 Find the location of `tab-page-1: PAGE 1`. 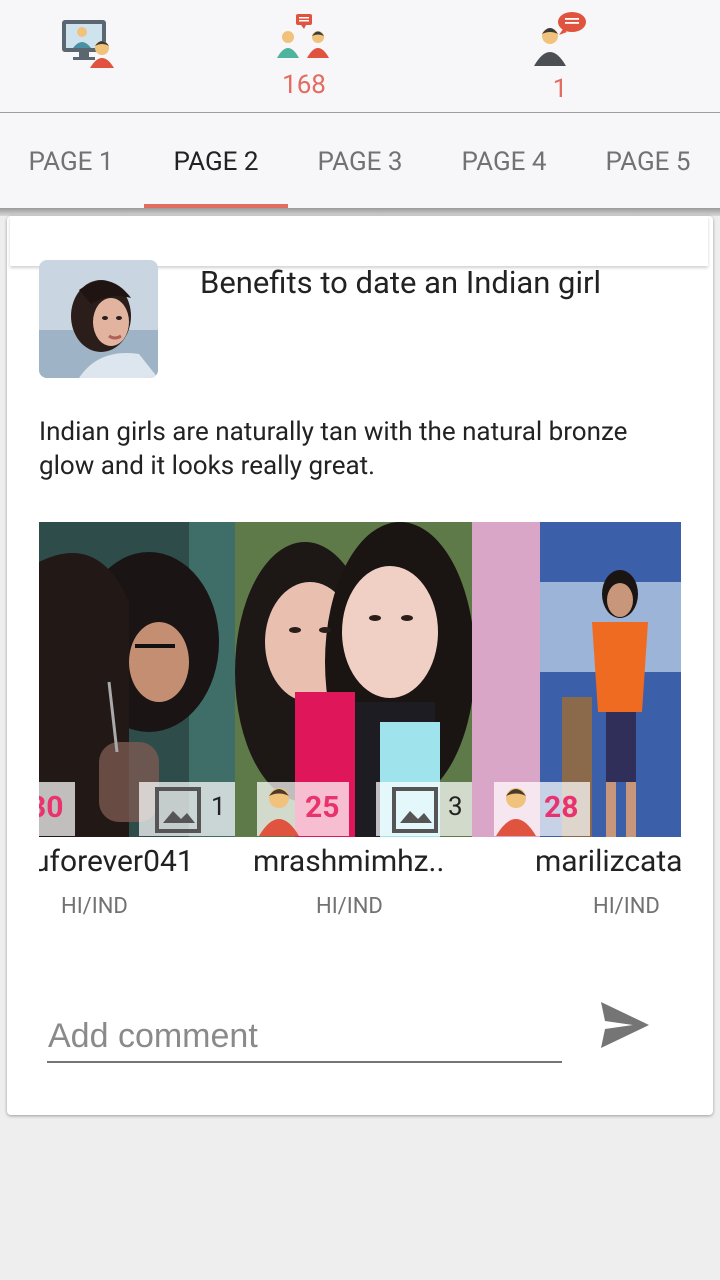

tab-page-1: PAGE 1 is located at coordinates (71, 160).